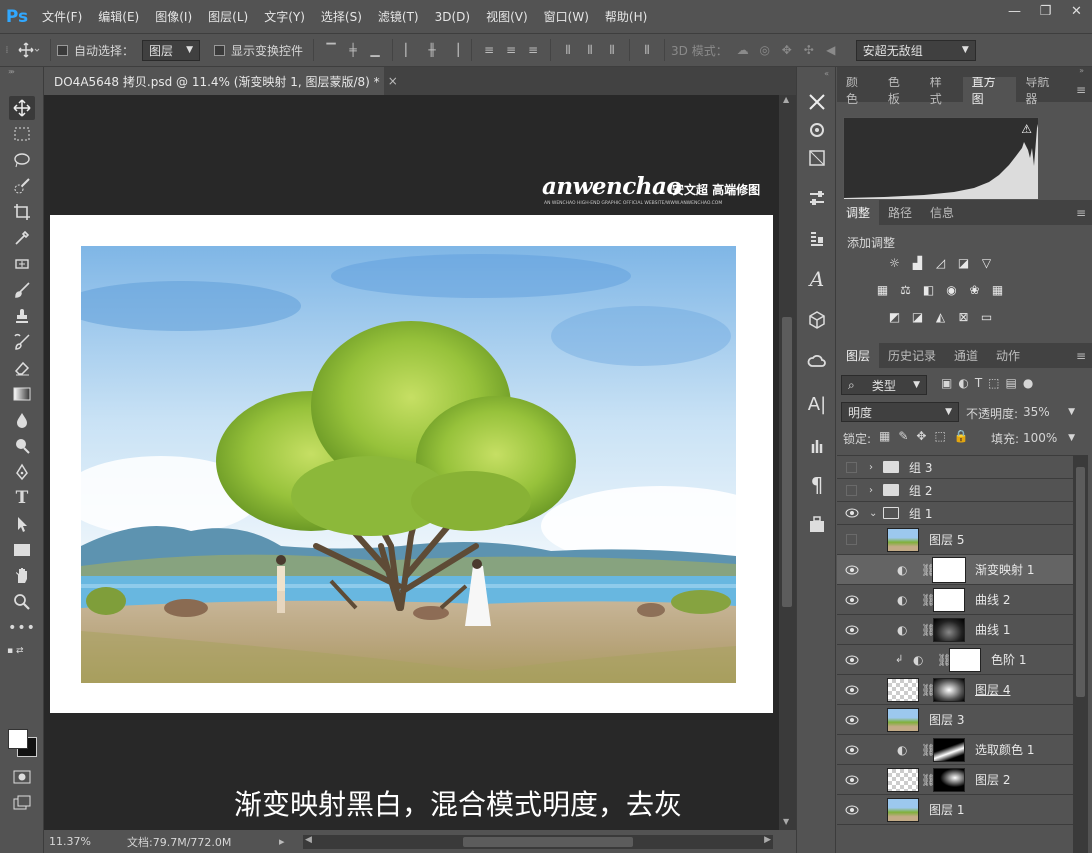 The image size is (1092, 853). Describe the element at coordinates (831, 50) in the screenshot. I see `3d-scale-icon: ◀` at that location.